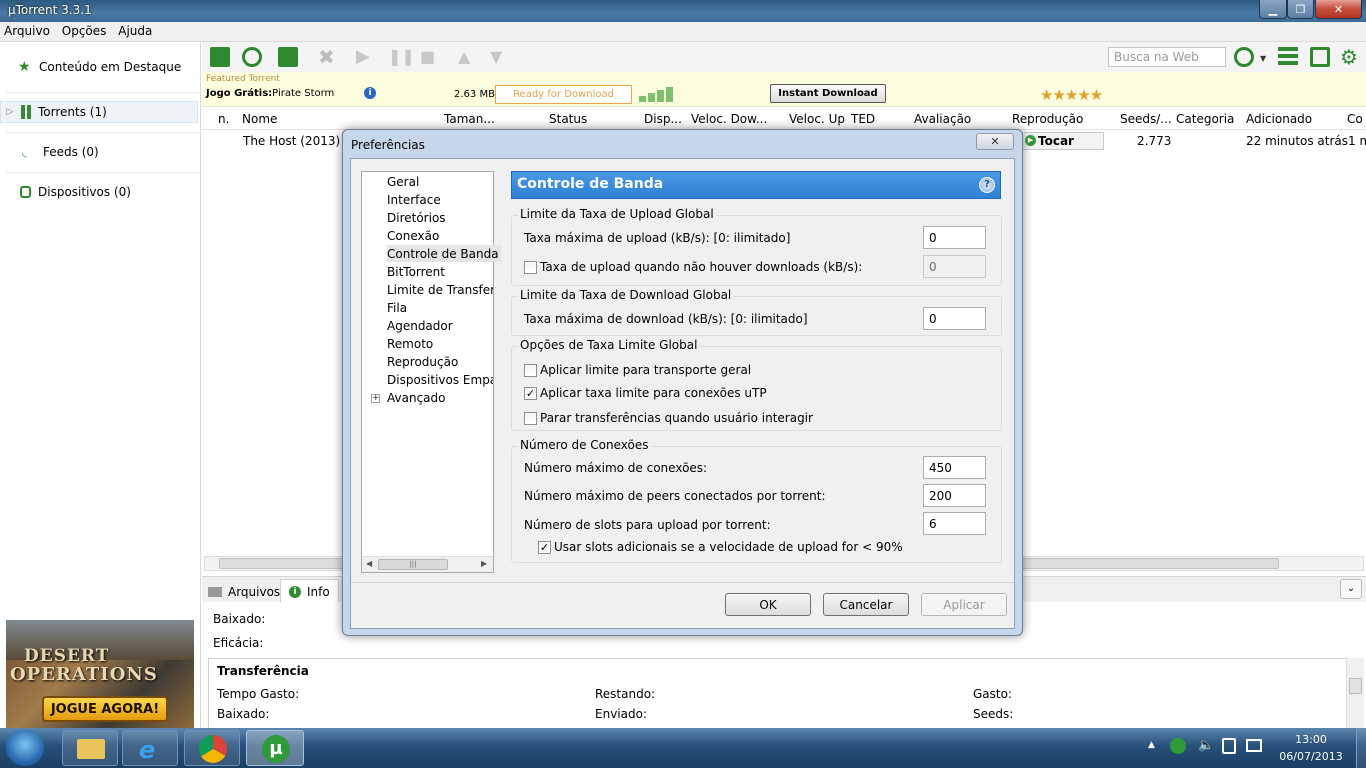  I want to click on stop-icon: ■, so click(430, 57).